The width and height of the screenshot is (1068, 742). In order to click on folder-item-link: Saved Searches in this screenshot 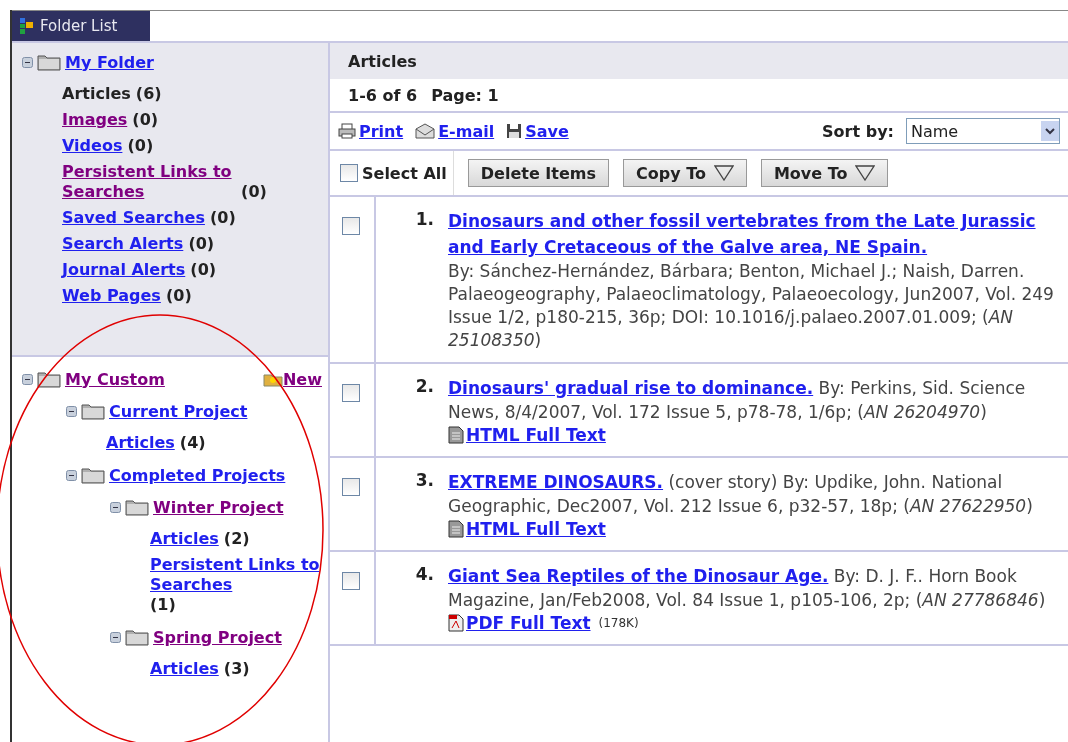, I will do `click(133, 218)`.